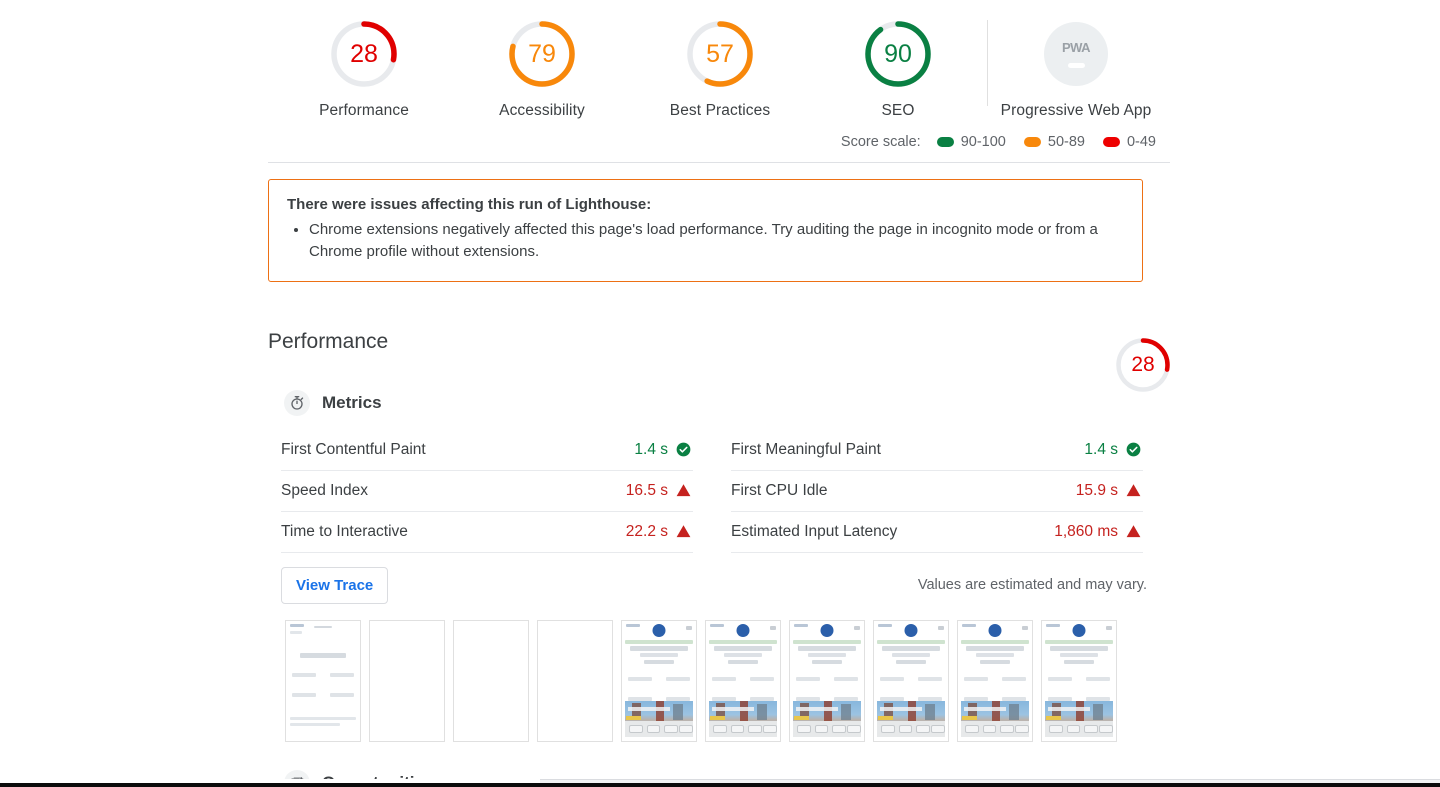 This screenshot has height=787, width=1440. Describe the element at coordinates (1141, 142) in the screenshot. I see `score-scale-range-fail-text: 0-49` at that location.